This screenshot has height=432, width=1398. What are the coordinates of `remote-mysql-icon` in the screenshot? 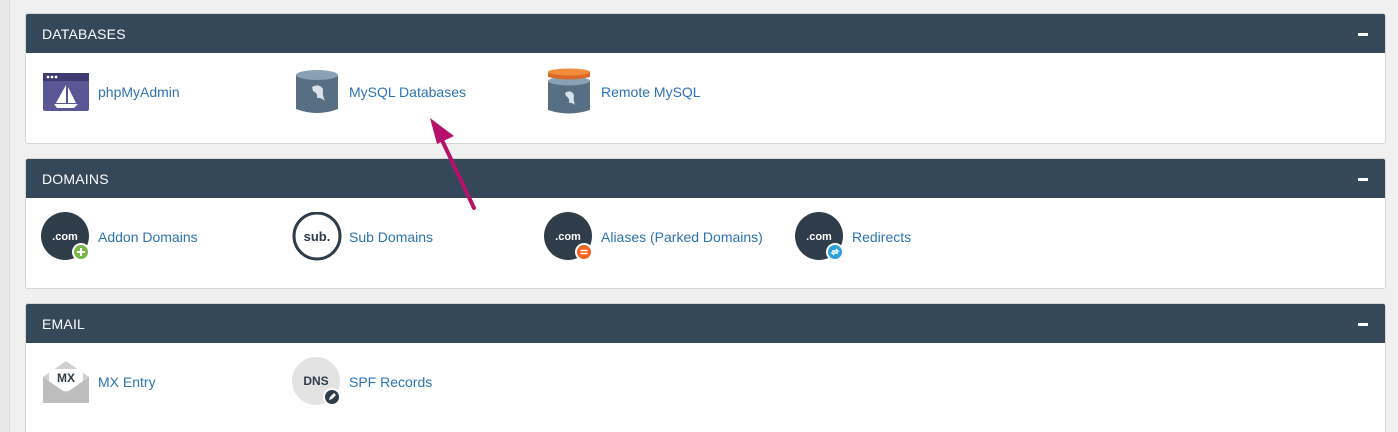 It's located at (569, 92).